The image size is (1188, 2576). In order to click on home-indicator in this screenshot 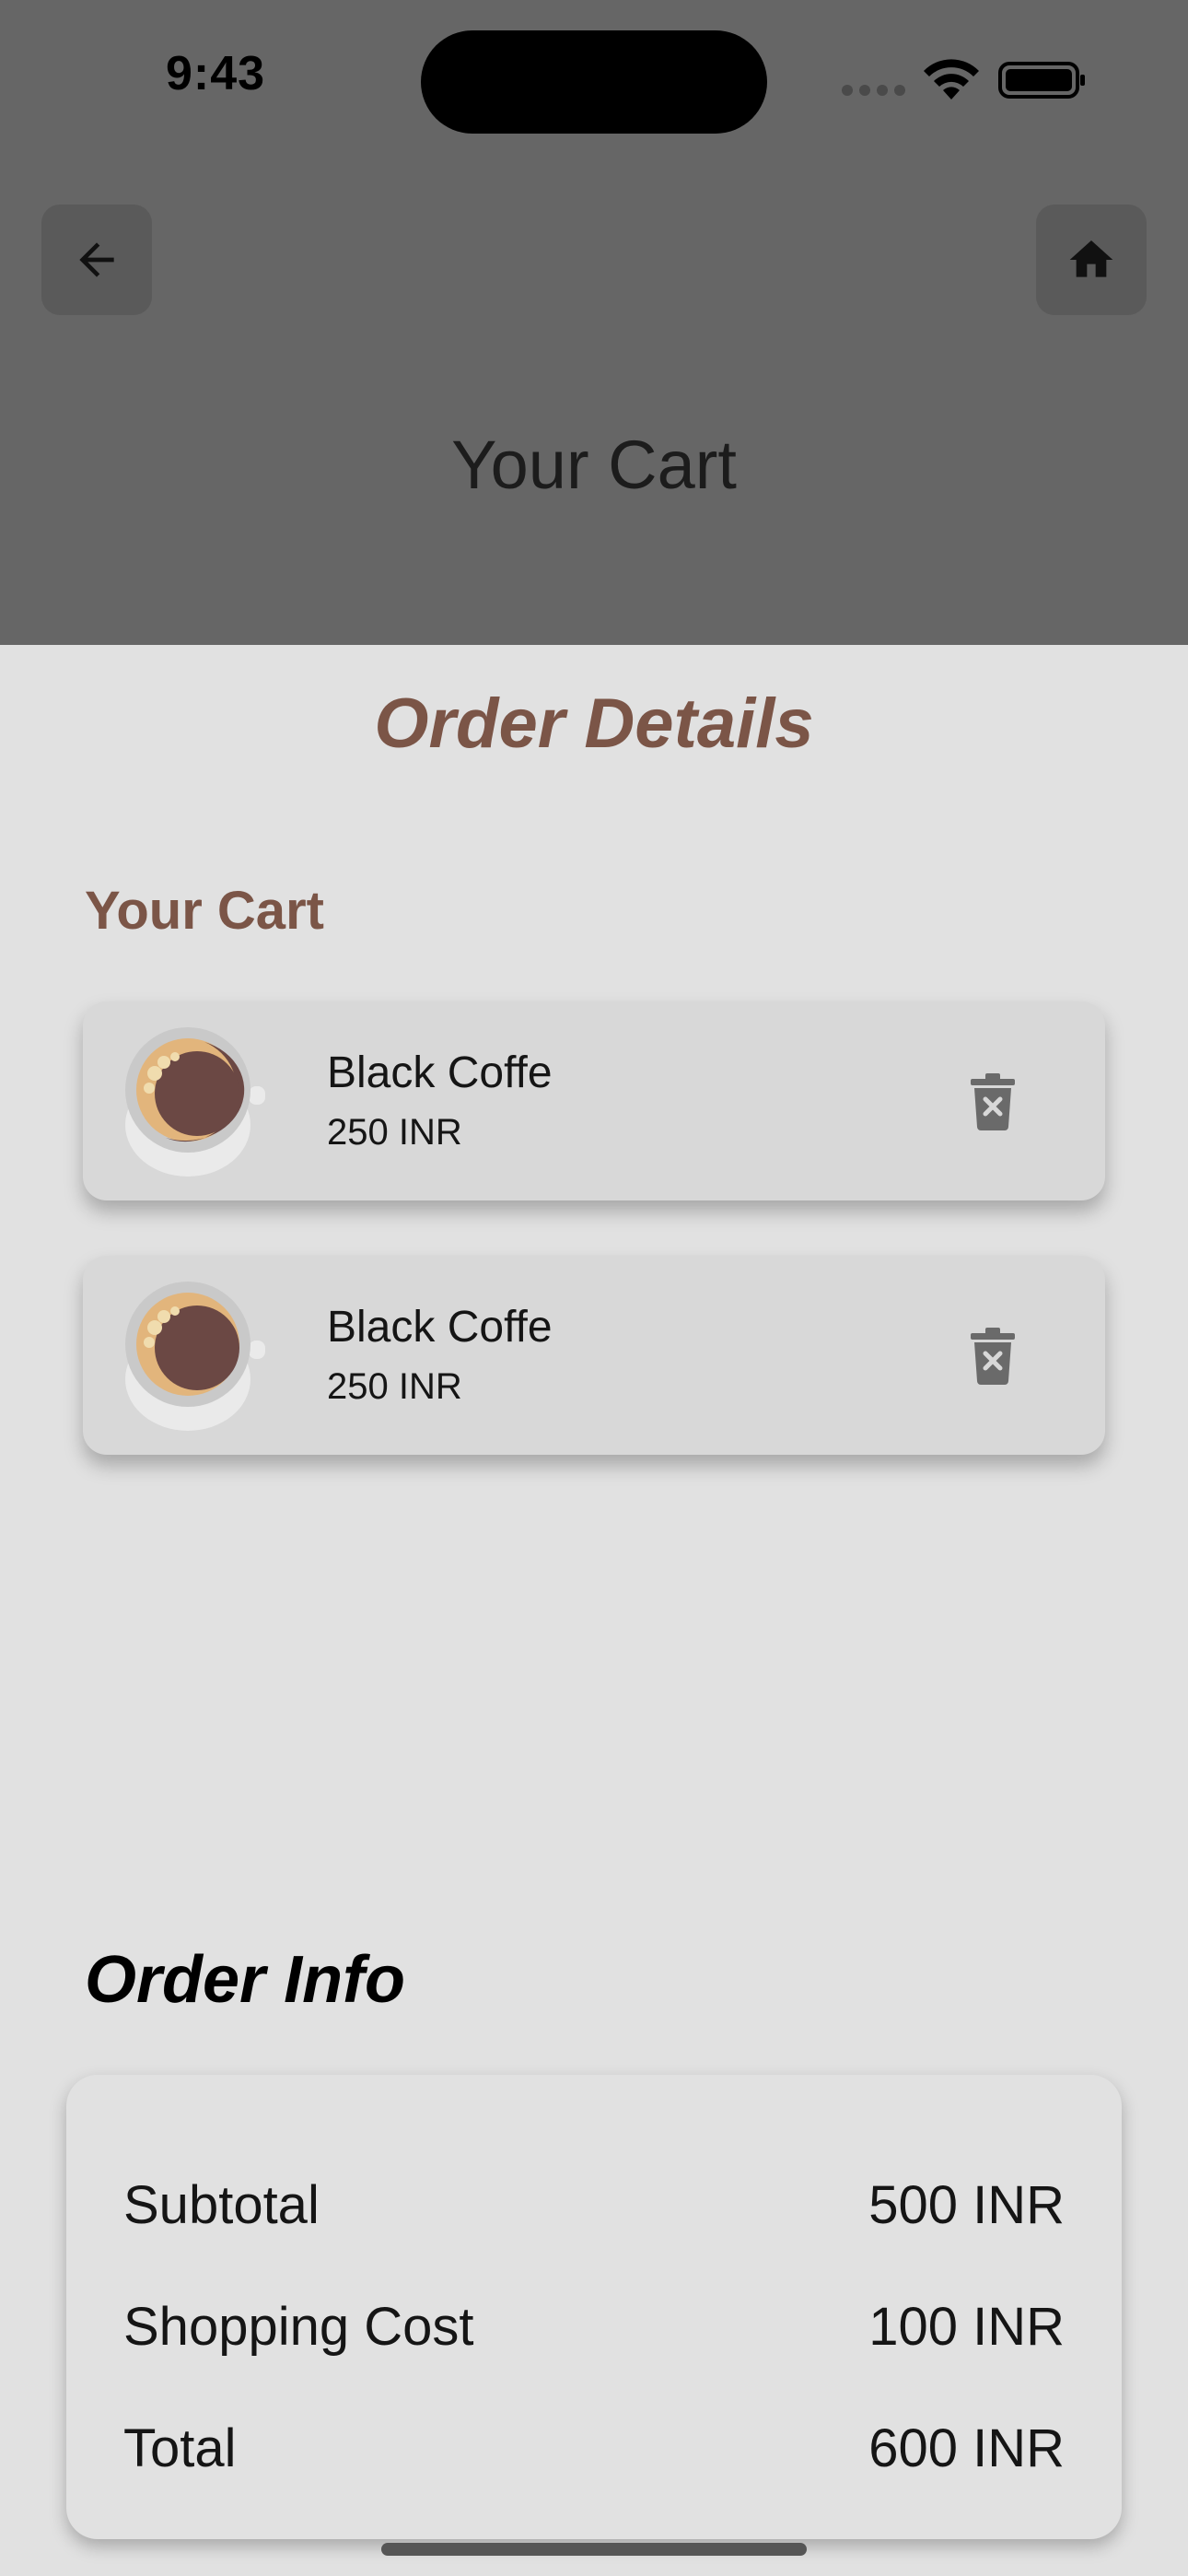, I will do `click(594, 2549)`.